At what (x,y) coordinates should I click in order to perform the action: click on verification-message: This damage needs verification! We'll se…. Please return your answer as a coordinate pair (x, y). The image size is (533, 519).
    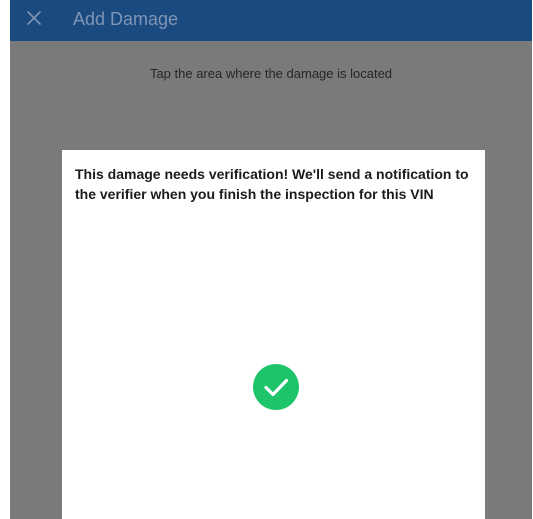
    Looking at the image, I should click on (272, 184).